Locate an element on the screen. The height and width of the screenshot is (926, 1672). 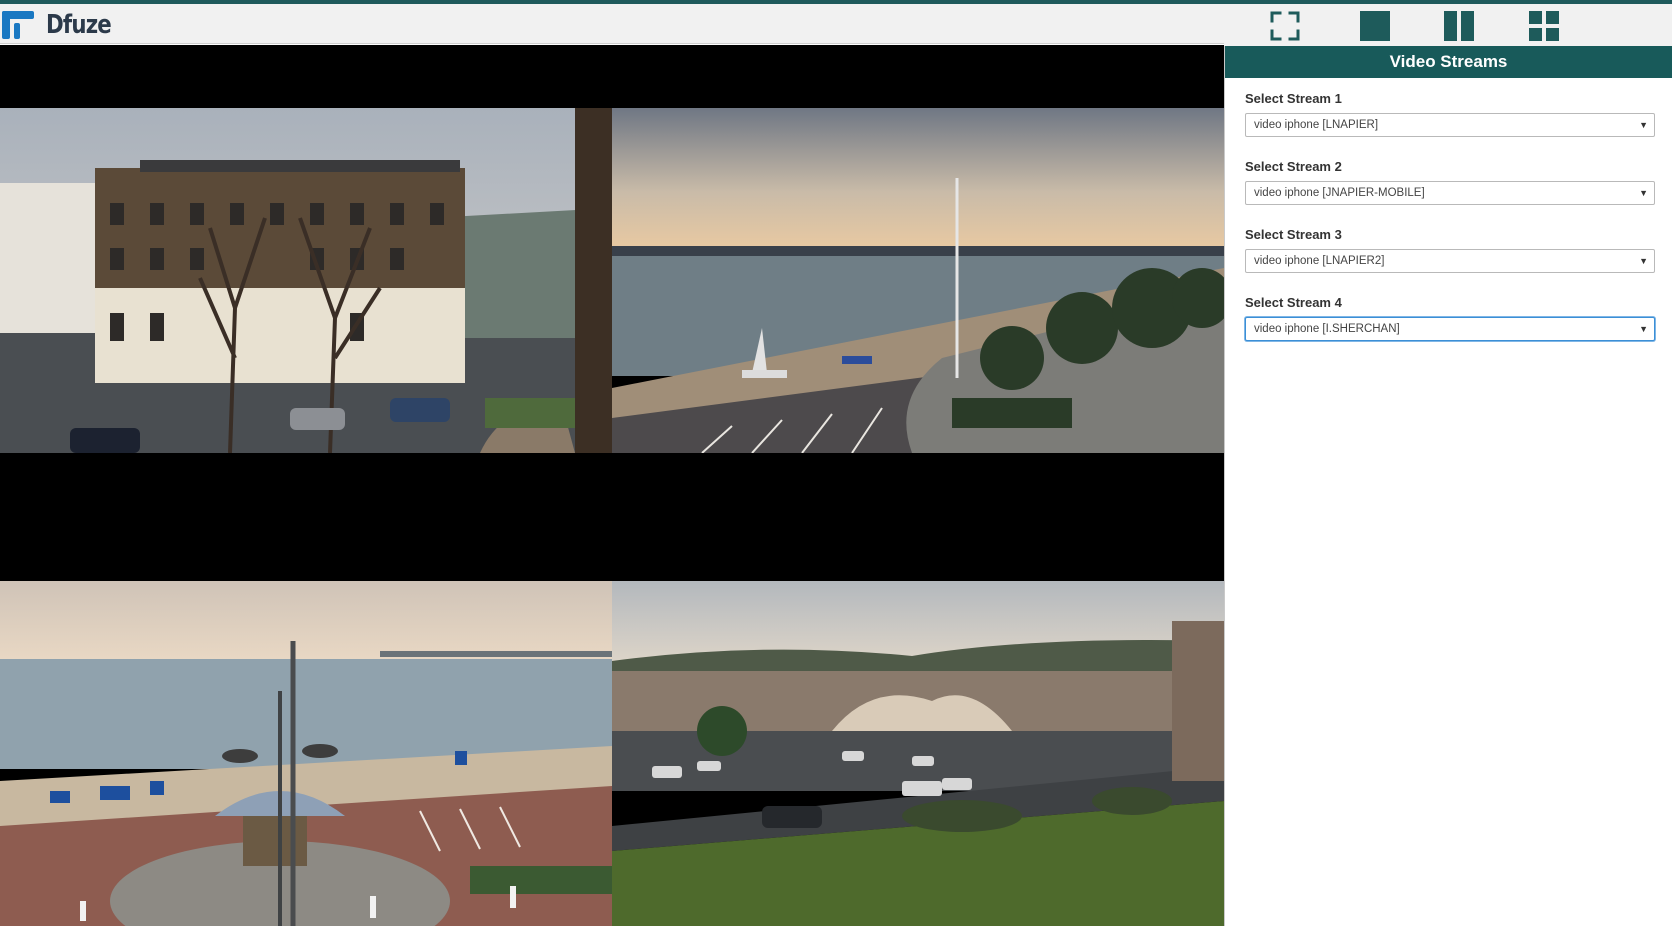
video-feed-beach-shelter is located at coordinates (306, 753).